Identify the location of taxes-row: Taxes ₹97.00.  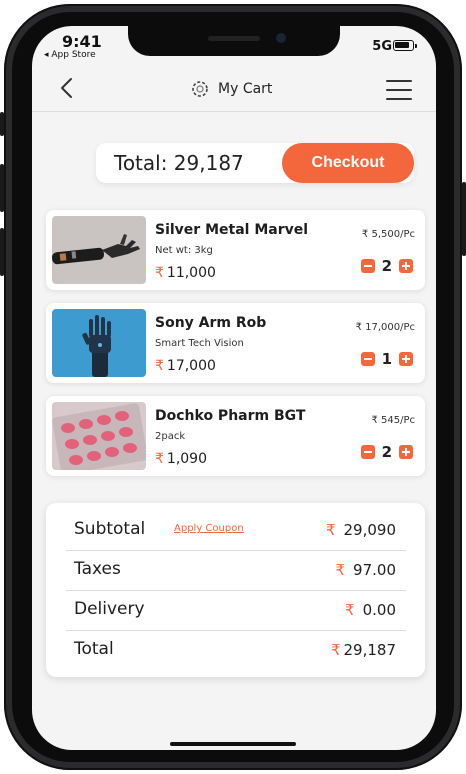
(236, 571).